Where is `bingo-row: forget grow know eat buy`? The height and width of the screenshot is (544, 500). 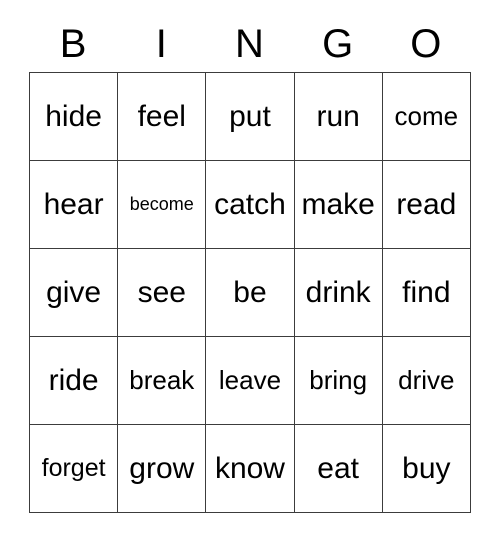
bingo-row: forget grow know eat buy is located at coordinates (250, 469).